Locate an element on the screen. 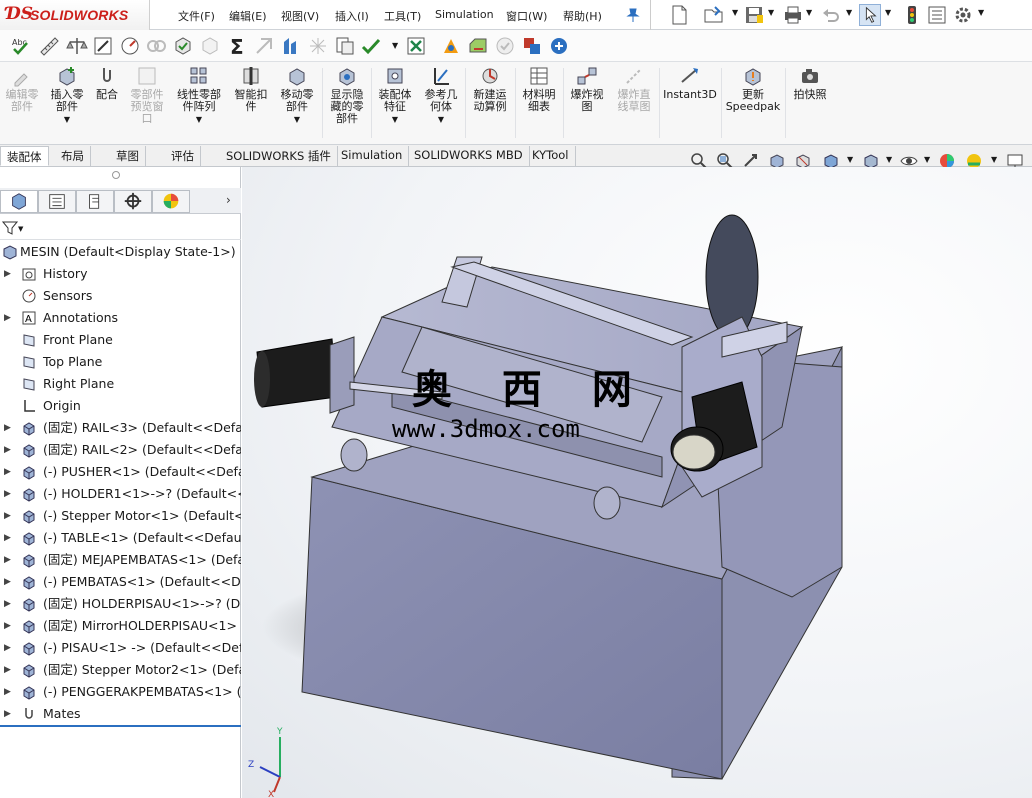 The height and width of the screenshot is (798, 1032). save-icon is located at coordinates (754, 15).